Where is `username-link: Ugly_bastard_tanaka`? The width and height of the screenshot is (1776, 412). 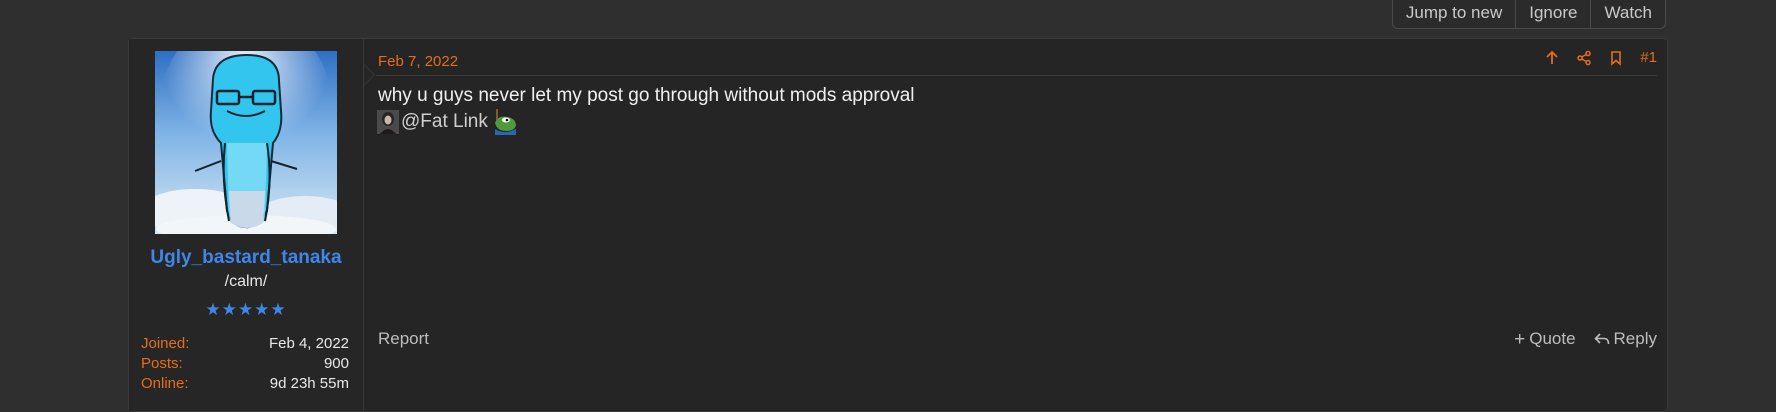 username-link: Ugly_bastard_tanaka is located at coordinates (246, 258).